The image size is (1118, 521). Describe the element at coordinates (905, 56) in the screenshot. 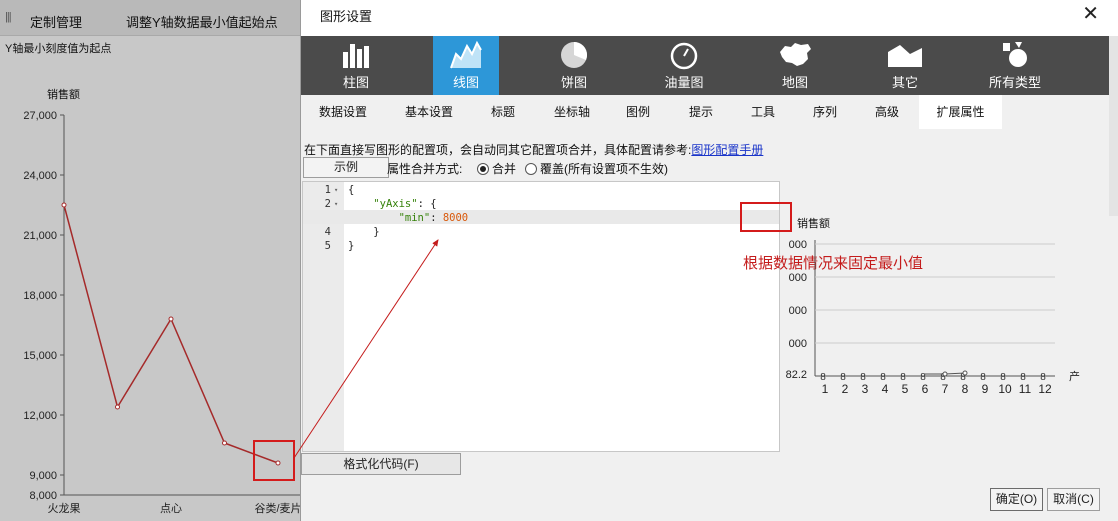

I see `area-shape-icon` at that location.